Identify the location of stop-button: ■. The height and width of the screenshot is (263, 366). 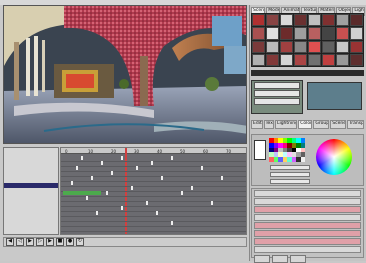
(60, 242).